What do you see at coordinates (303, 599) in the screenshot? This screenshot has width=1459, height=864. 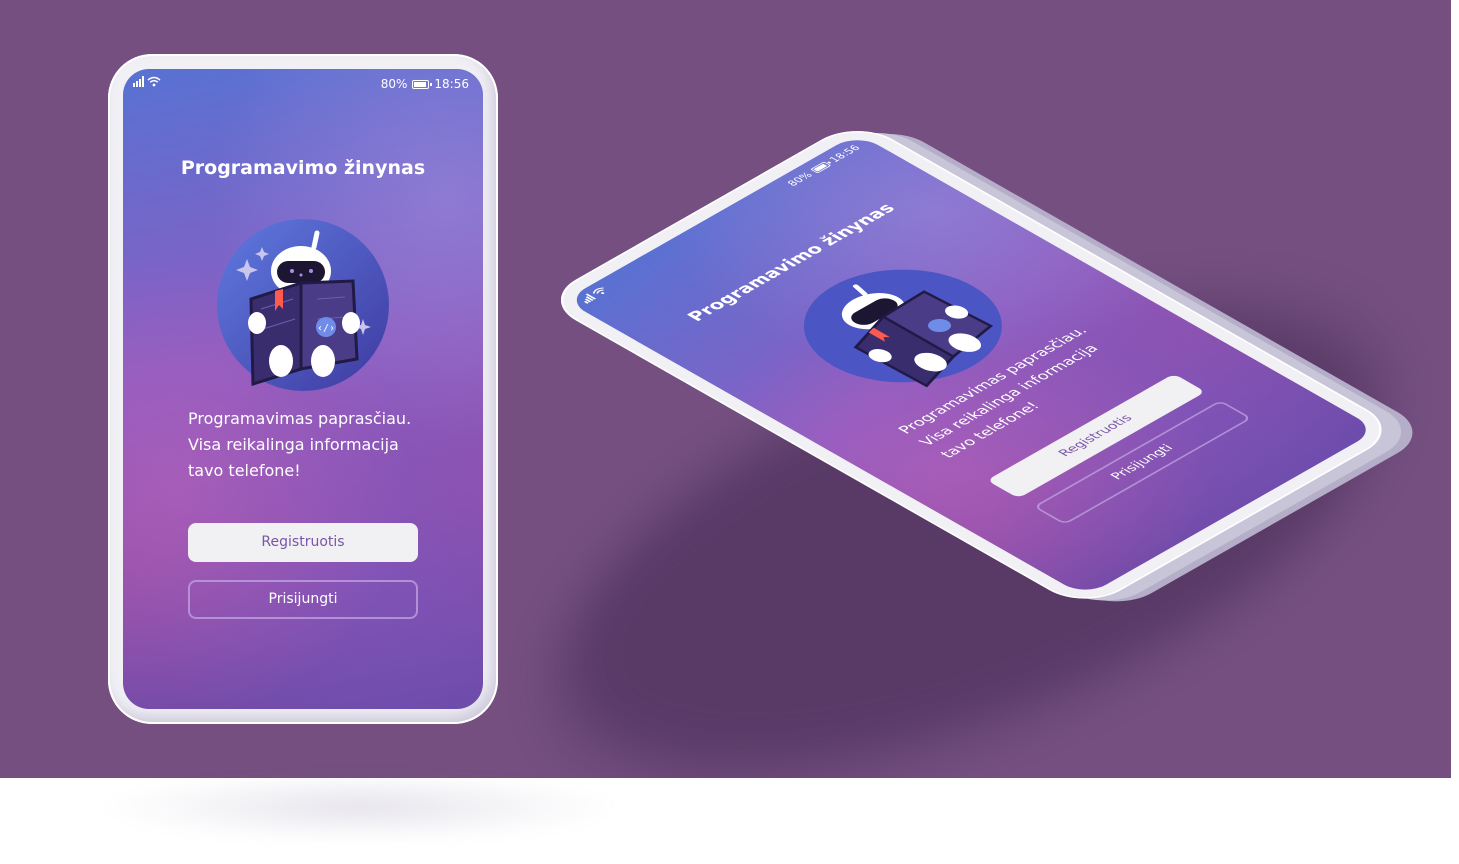 I see `login-button: Prisijungti` at bounding box center [303, 599].